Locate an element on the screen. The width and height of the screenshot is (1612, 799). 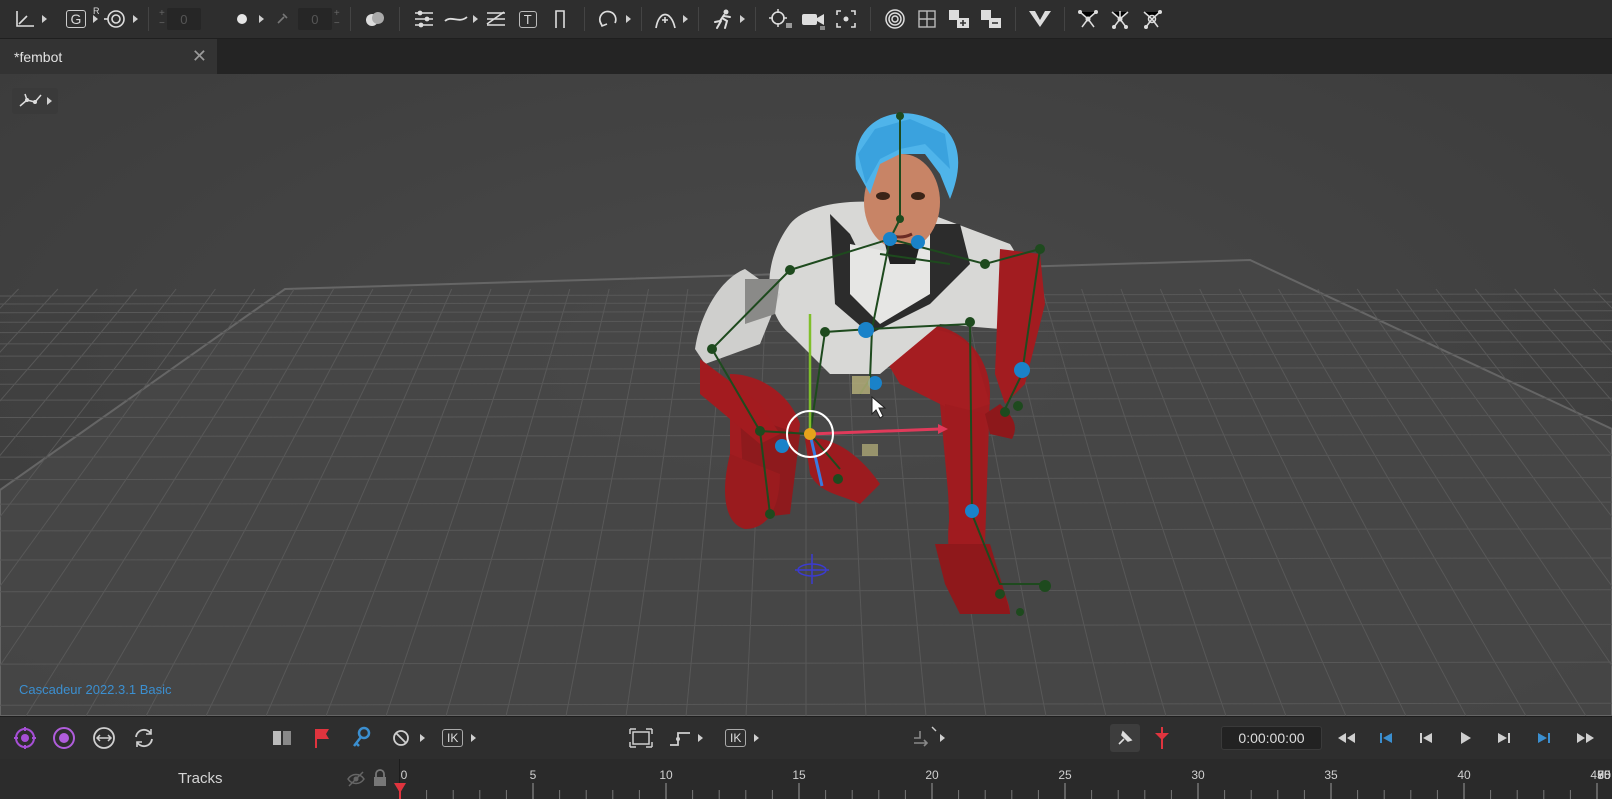
global-toggle-button: G is located at coordinates (76, 19).